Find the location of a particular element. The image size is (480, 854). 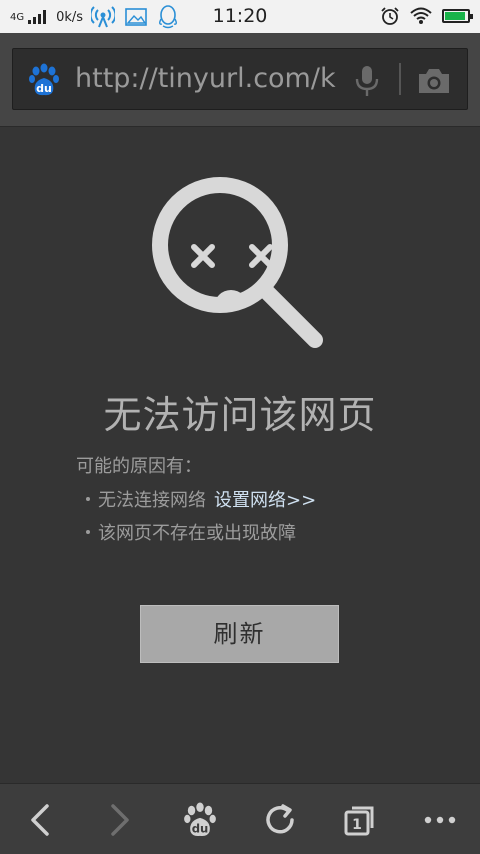

tabs-icon: 1 is located at coordinates (359, 821).